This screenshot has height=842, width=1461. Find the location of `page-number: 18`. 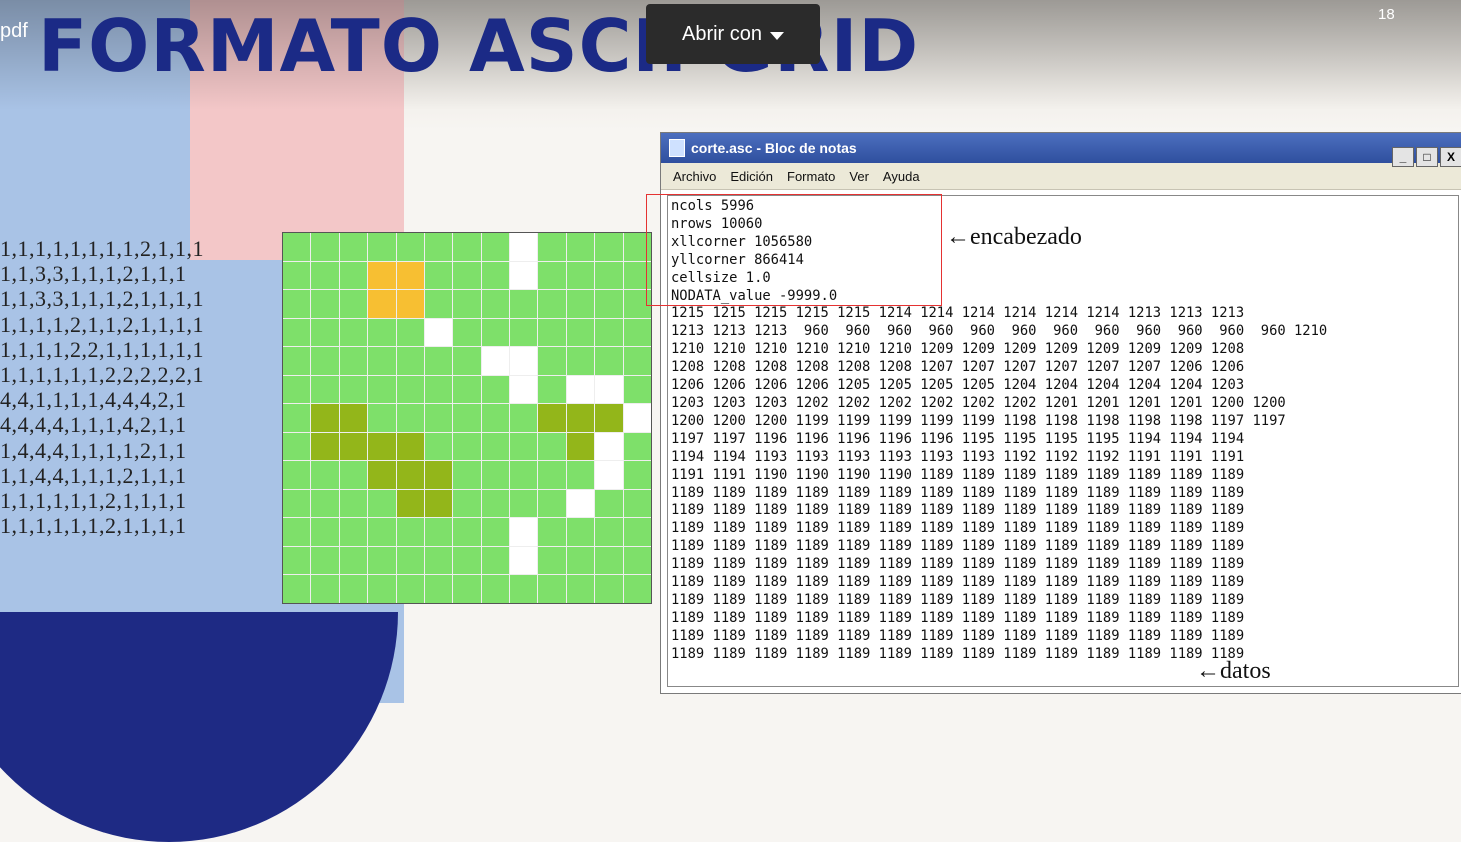

page-number: 18 is located at coordinates (1386, 14).